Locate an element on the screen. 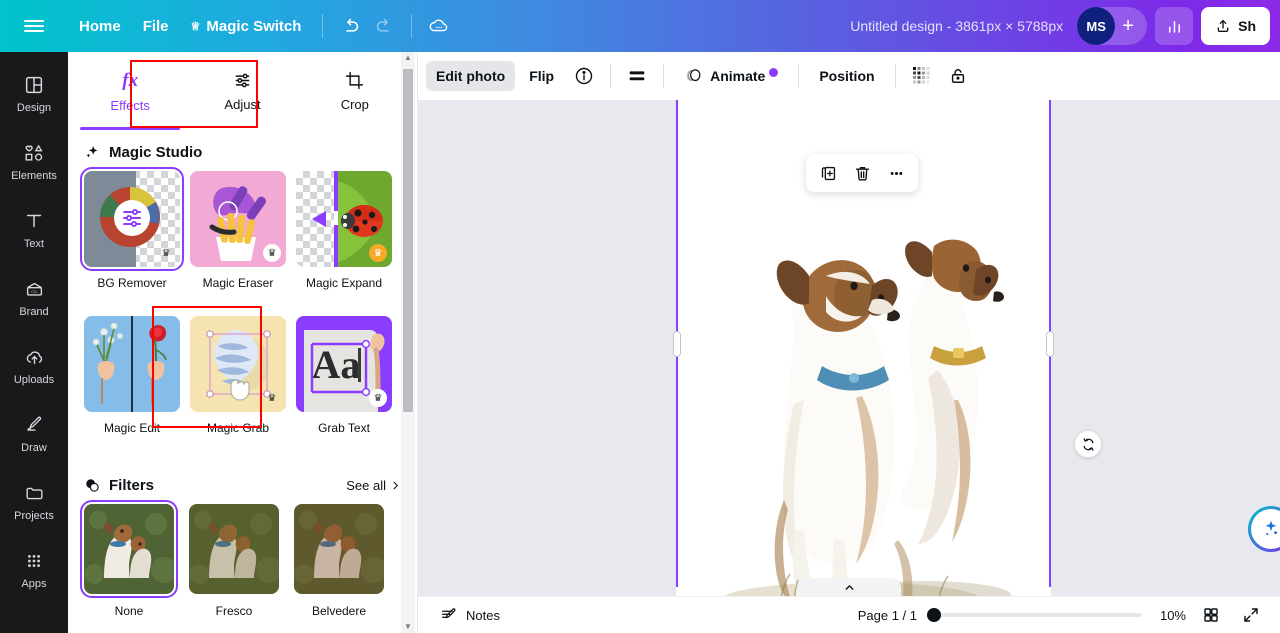  filter-thumbnail is located at coordinates (234, 549).